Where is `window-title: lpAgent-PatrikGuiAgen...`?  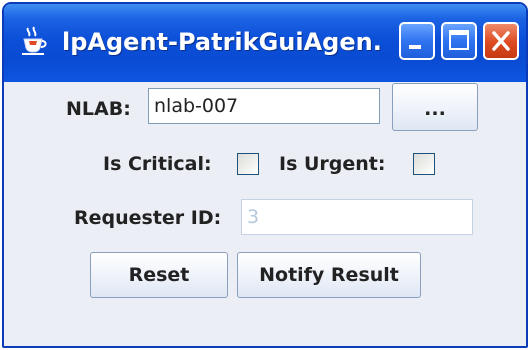
window-title: lpAgent-PatrikGuiAgen... is located at coordinates (222, 42).